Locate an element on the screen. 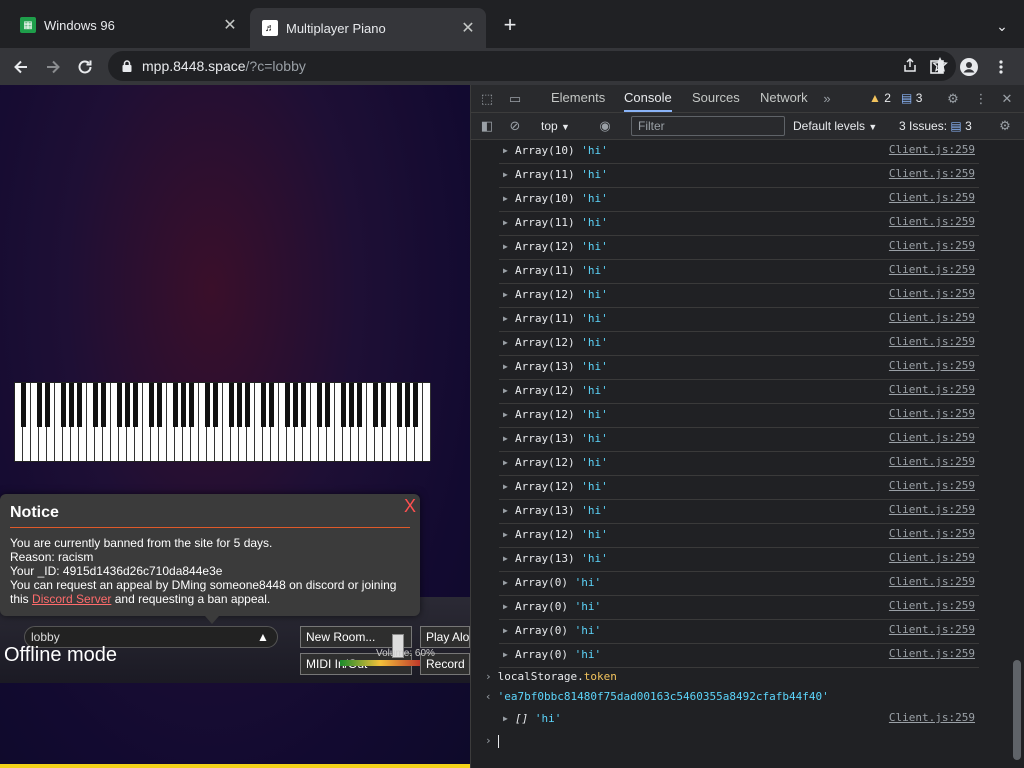 This screenshot has height=768, width=1024. tab-elements: Elements is located at coordinates (578, 98).